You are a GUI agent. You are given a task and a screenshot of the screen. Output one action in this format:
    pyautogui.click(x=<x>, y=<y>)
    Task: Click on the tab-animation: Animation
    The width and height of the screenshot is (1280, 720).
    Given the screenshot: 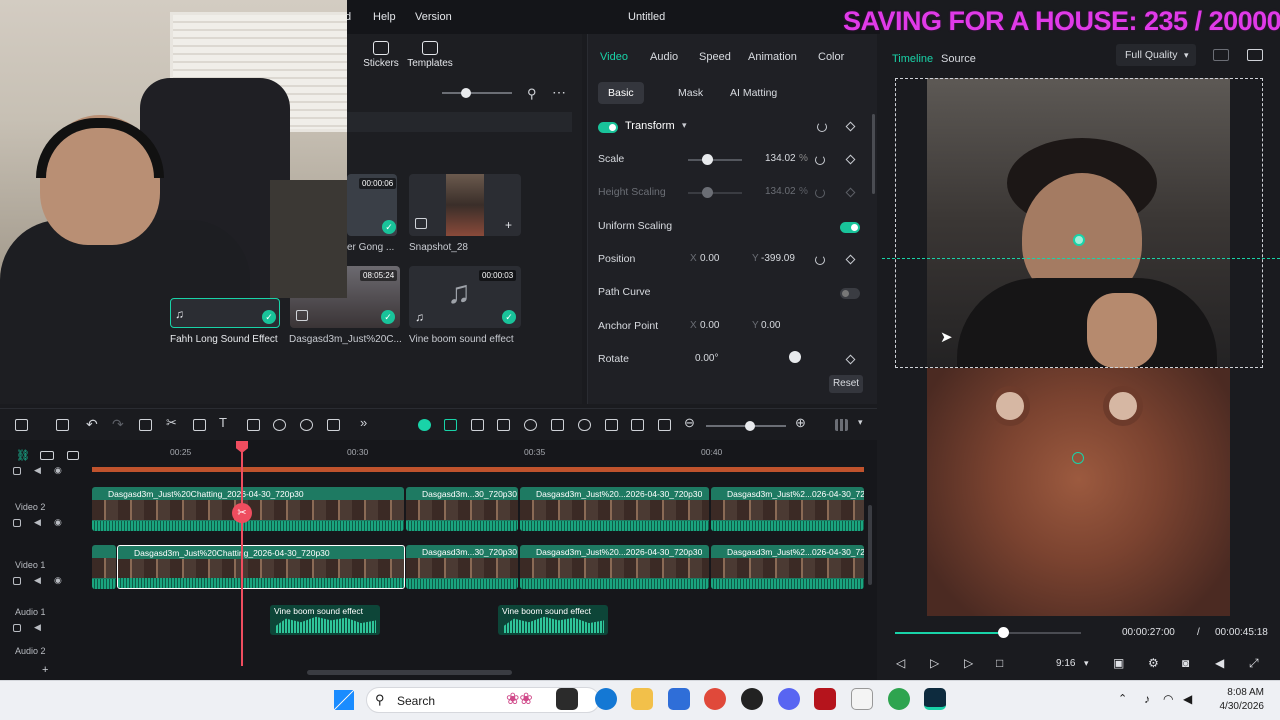 What is the action you would take?
    pyautogui.click(x=772, y=57)
    